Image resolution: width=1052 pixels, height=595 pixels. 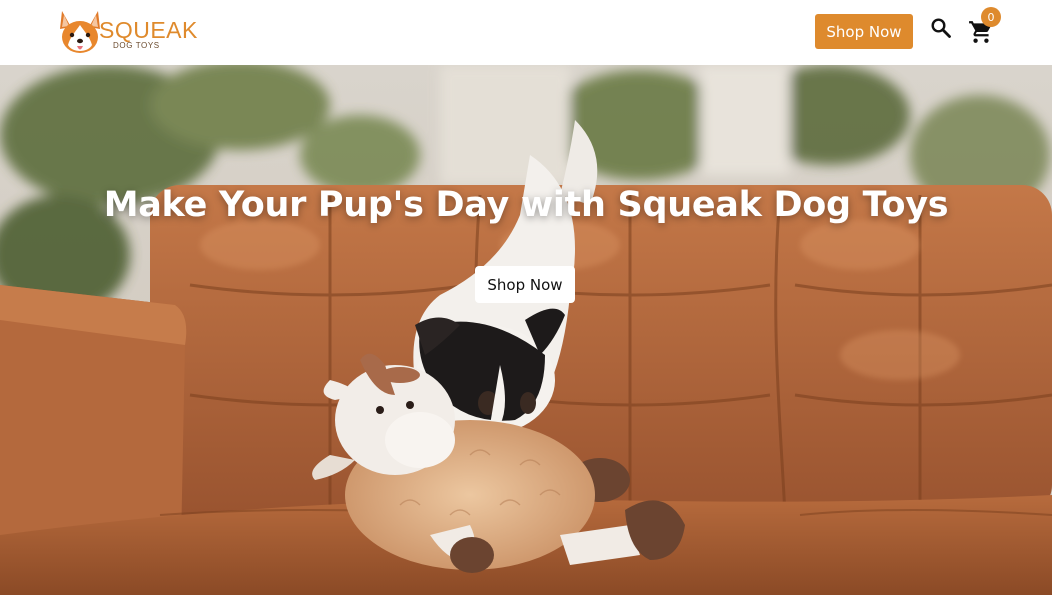 What do you see at coordinates (991, 17) in the screenshot?
I see `cart-count-badge: 0` at bounding box center [991, 17].